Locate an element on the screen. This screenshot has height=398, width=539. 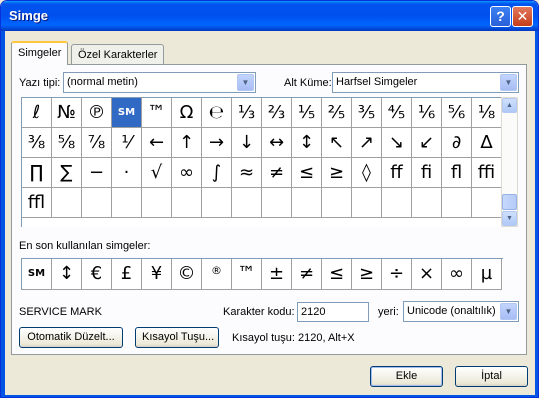
symbol-cell: ⅗ is located at coordinates (367, 113).